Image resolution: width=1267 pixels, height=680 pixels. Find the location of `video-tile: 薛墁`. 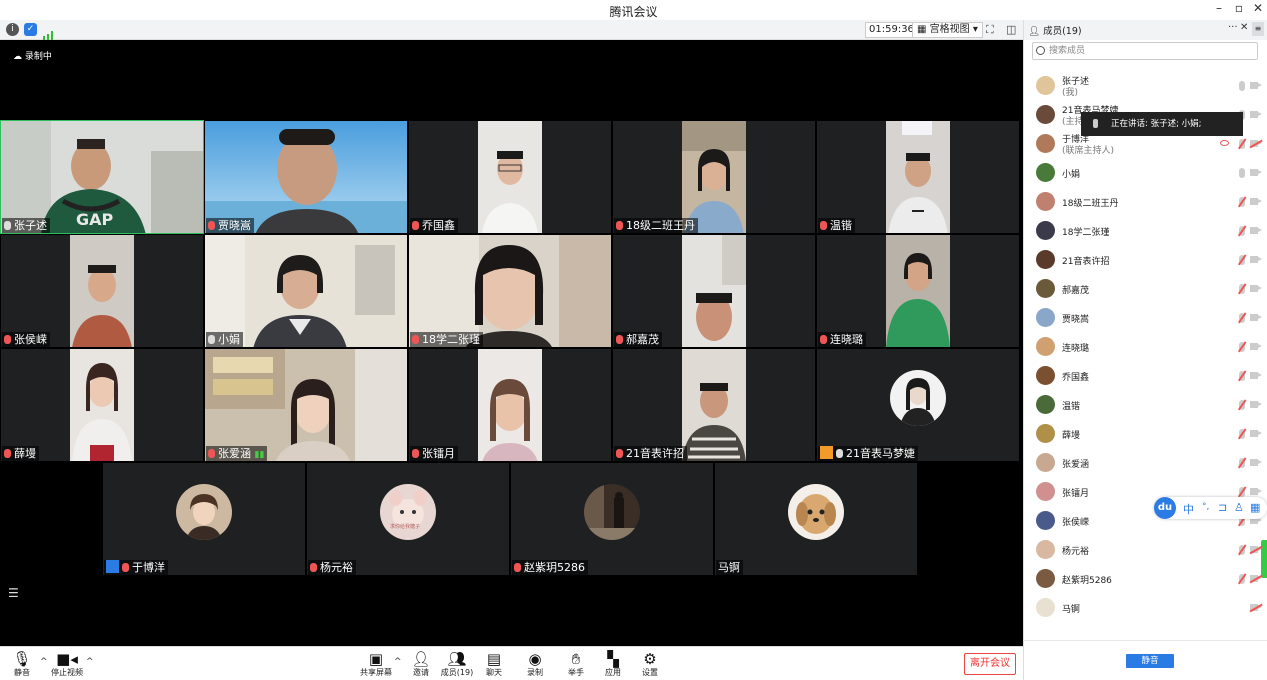

video-tile: 薛墁 is located at coordinates (102, 405).